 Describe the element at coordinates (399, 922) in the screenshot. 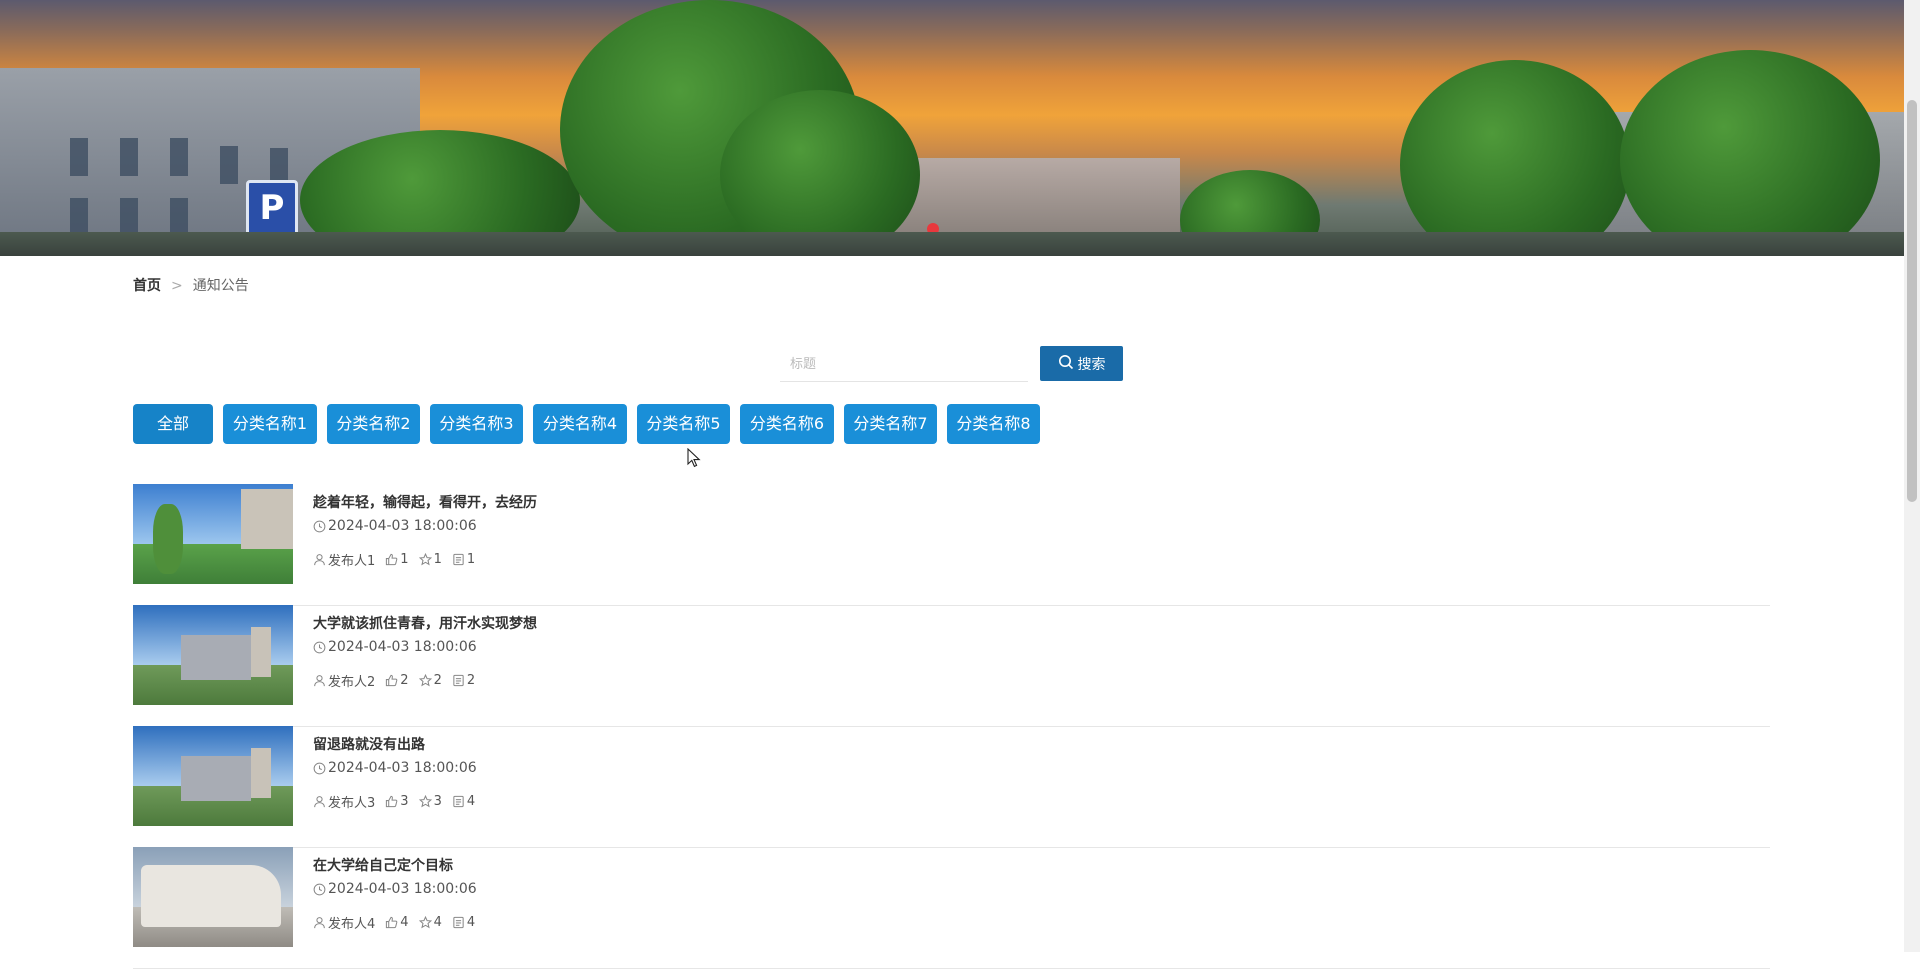

I see `item-meta: 发布人4 4 4 4` at that location.